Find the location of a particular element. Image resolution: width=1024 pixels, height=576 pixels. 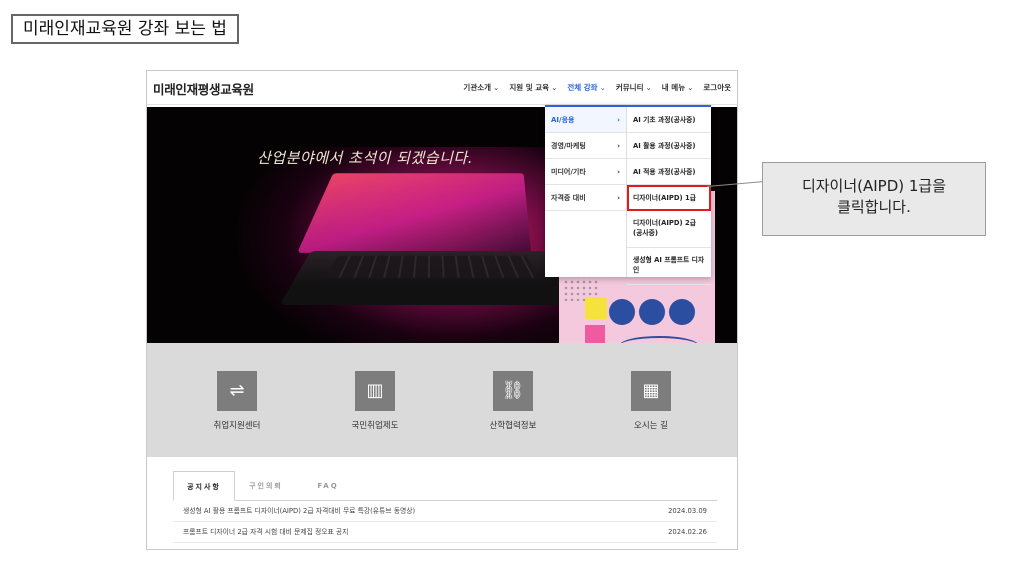

notice-date: 2024.02.26 is located at coordinates (687, 532).